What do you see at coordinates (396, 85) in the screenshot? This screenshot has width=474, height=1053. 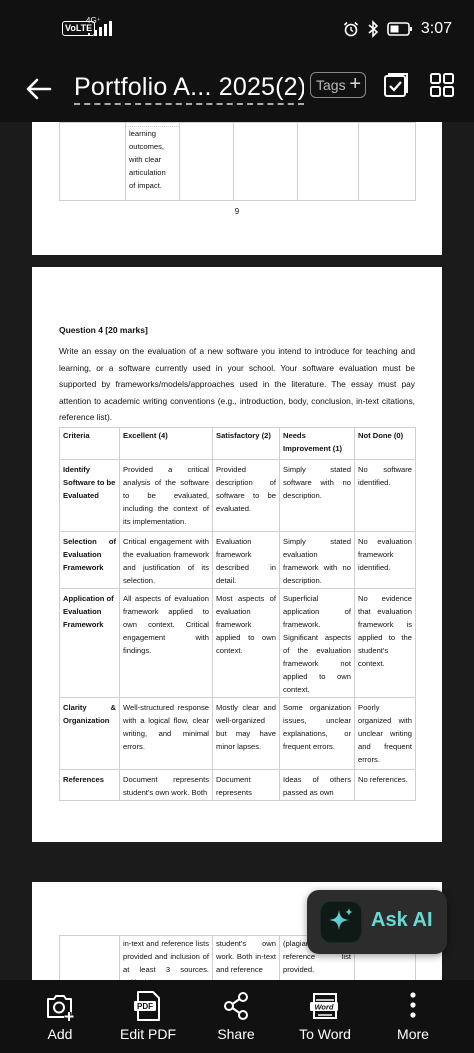 I see `select-check-icon` at bounding box center [396, 85].